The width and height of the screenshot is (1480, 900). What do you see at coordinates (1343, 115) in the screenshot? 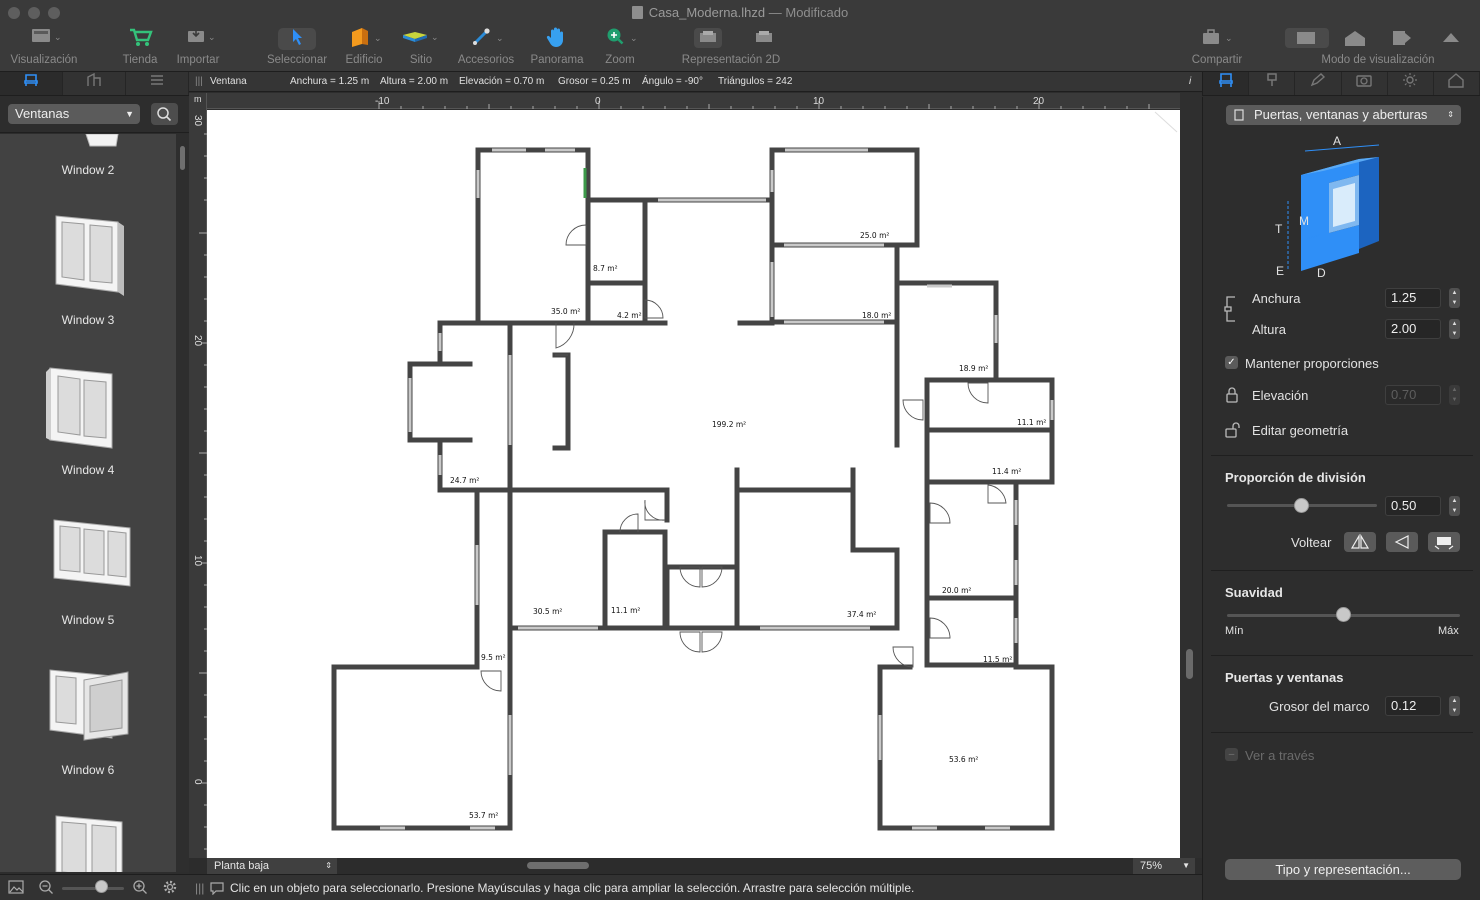
I see `inspector-category-select: Puertas, ventanas y aberturas ⇕` at bounding box center [1343, 115].